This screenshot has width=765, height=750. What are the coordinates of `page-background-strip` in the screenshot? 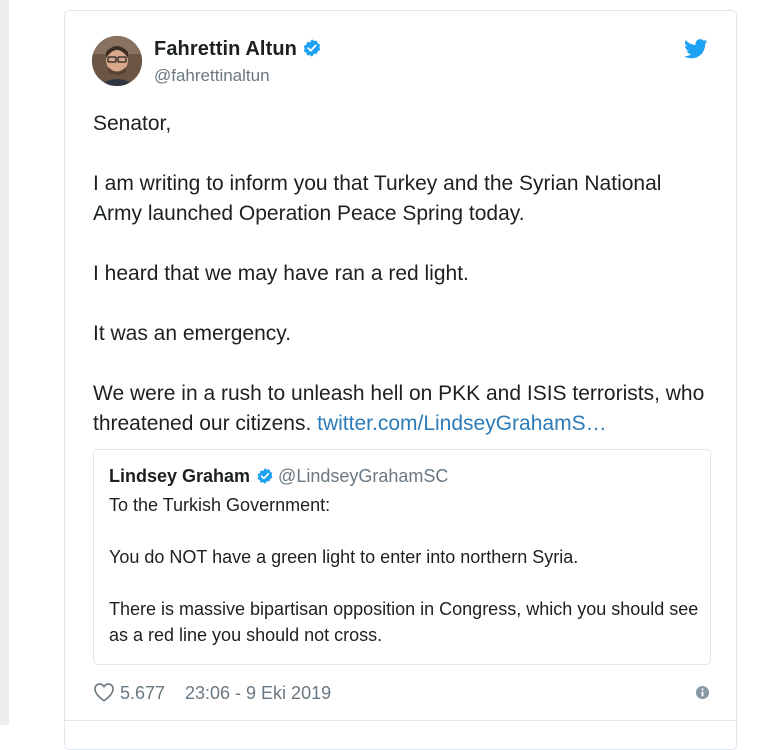 It's located at (4, 362).